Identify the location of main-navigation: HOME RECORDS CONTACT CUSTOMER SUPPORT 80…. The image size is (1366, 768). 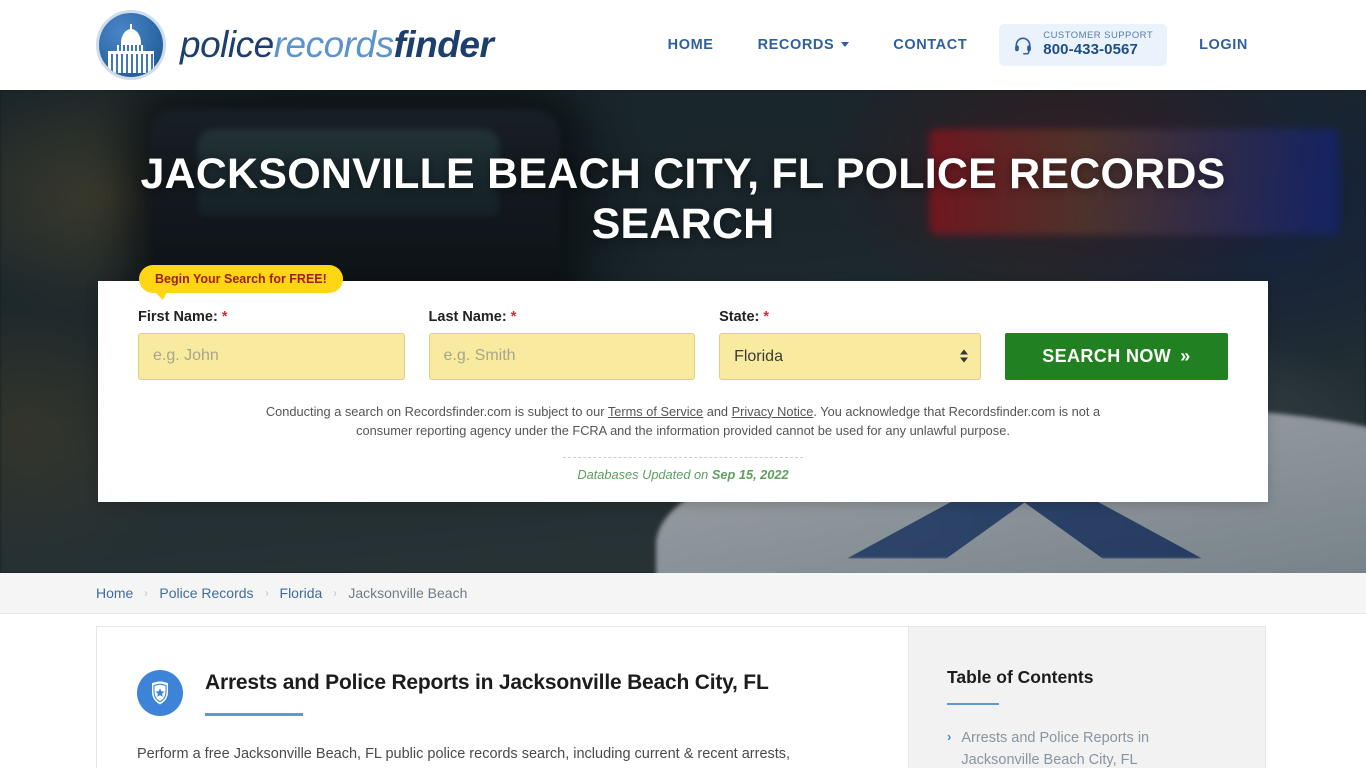
(958, 45).